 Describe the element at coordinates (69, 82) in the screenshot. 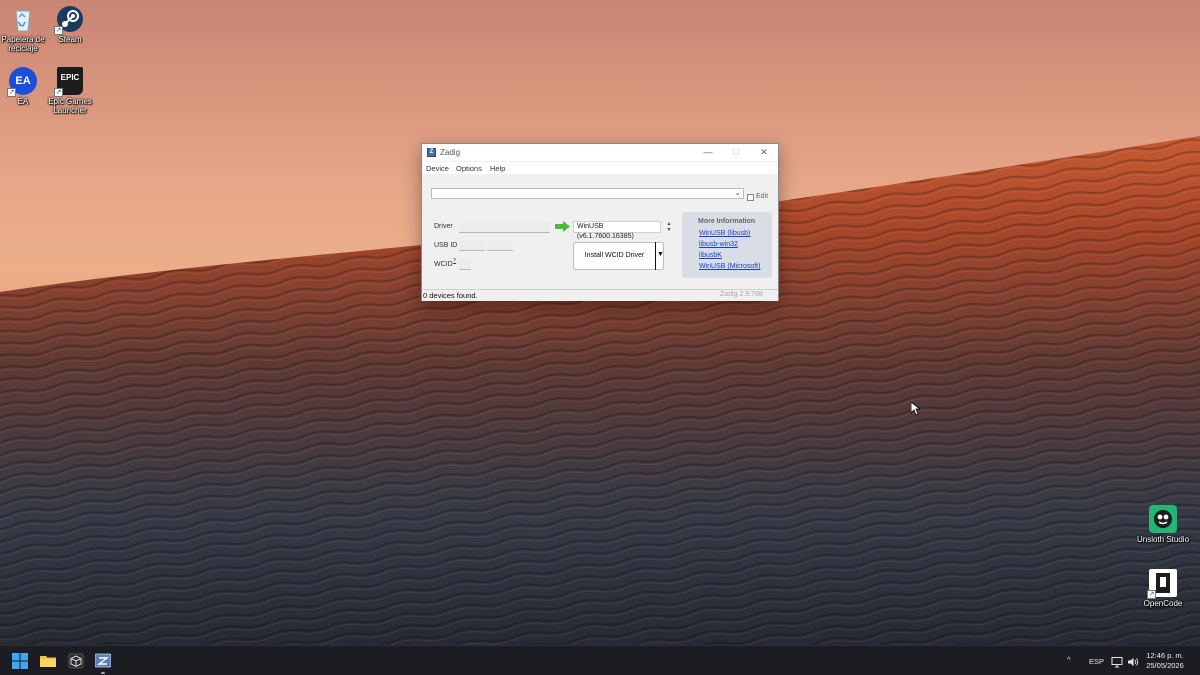

I see `epic-games-icon: EPIC ↗` at that location.